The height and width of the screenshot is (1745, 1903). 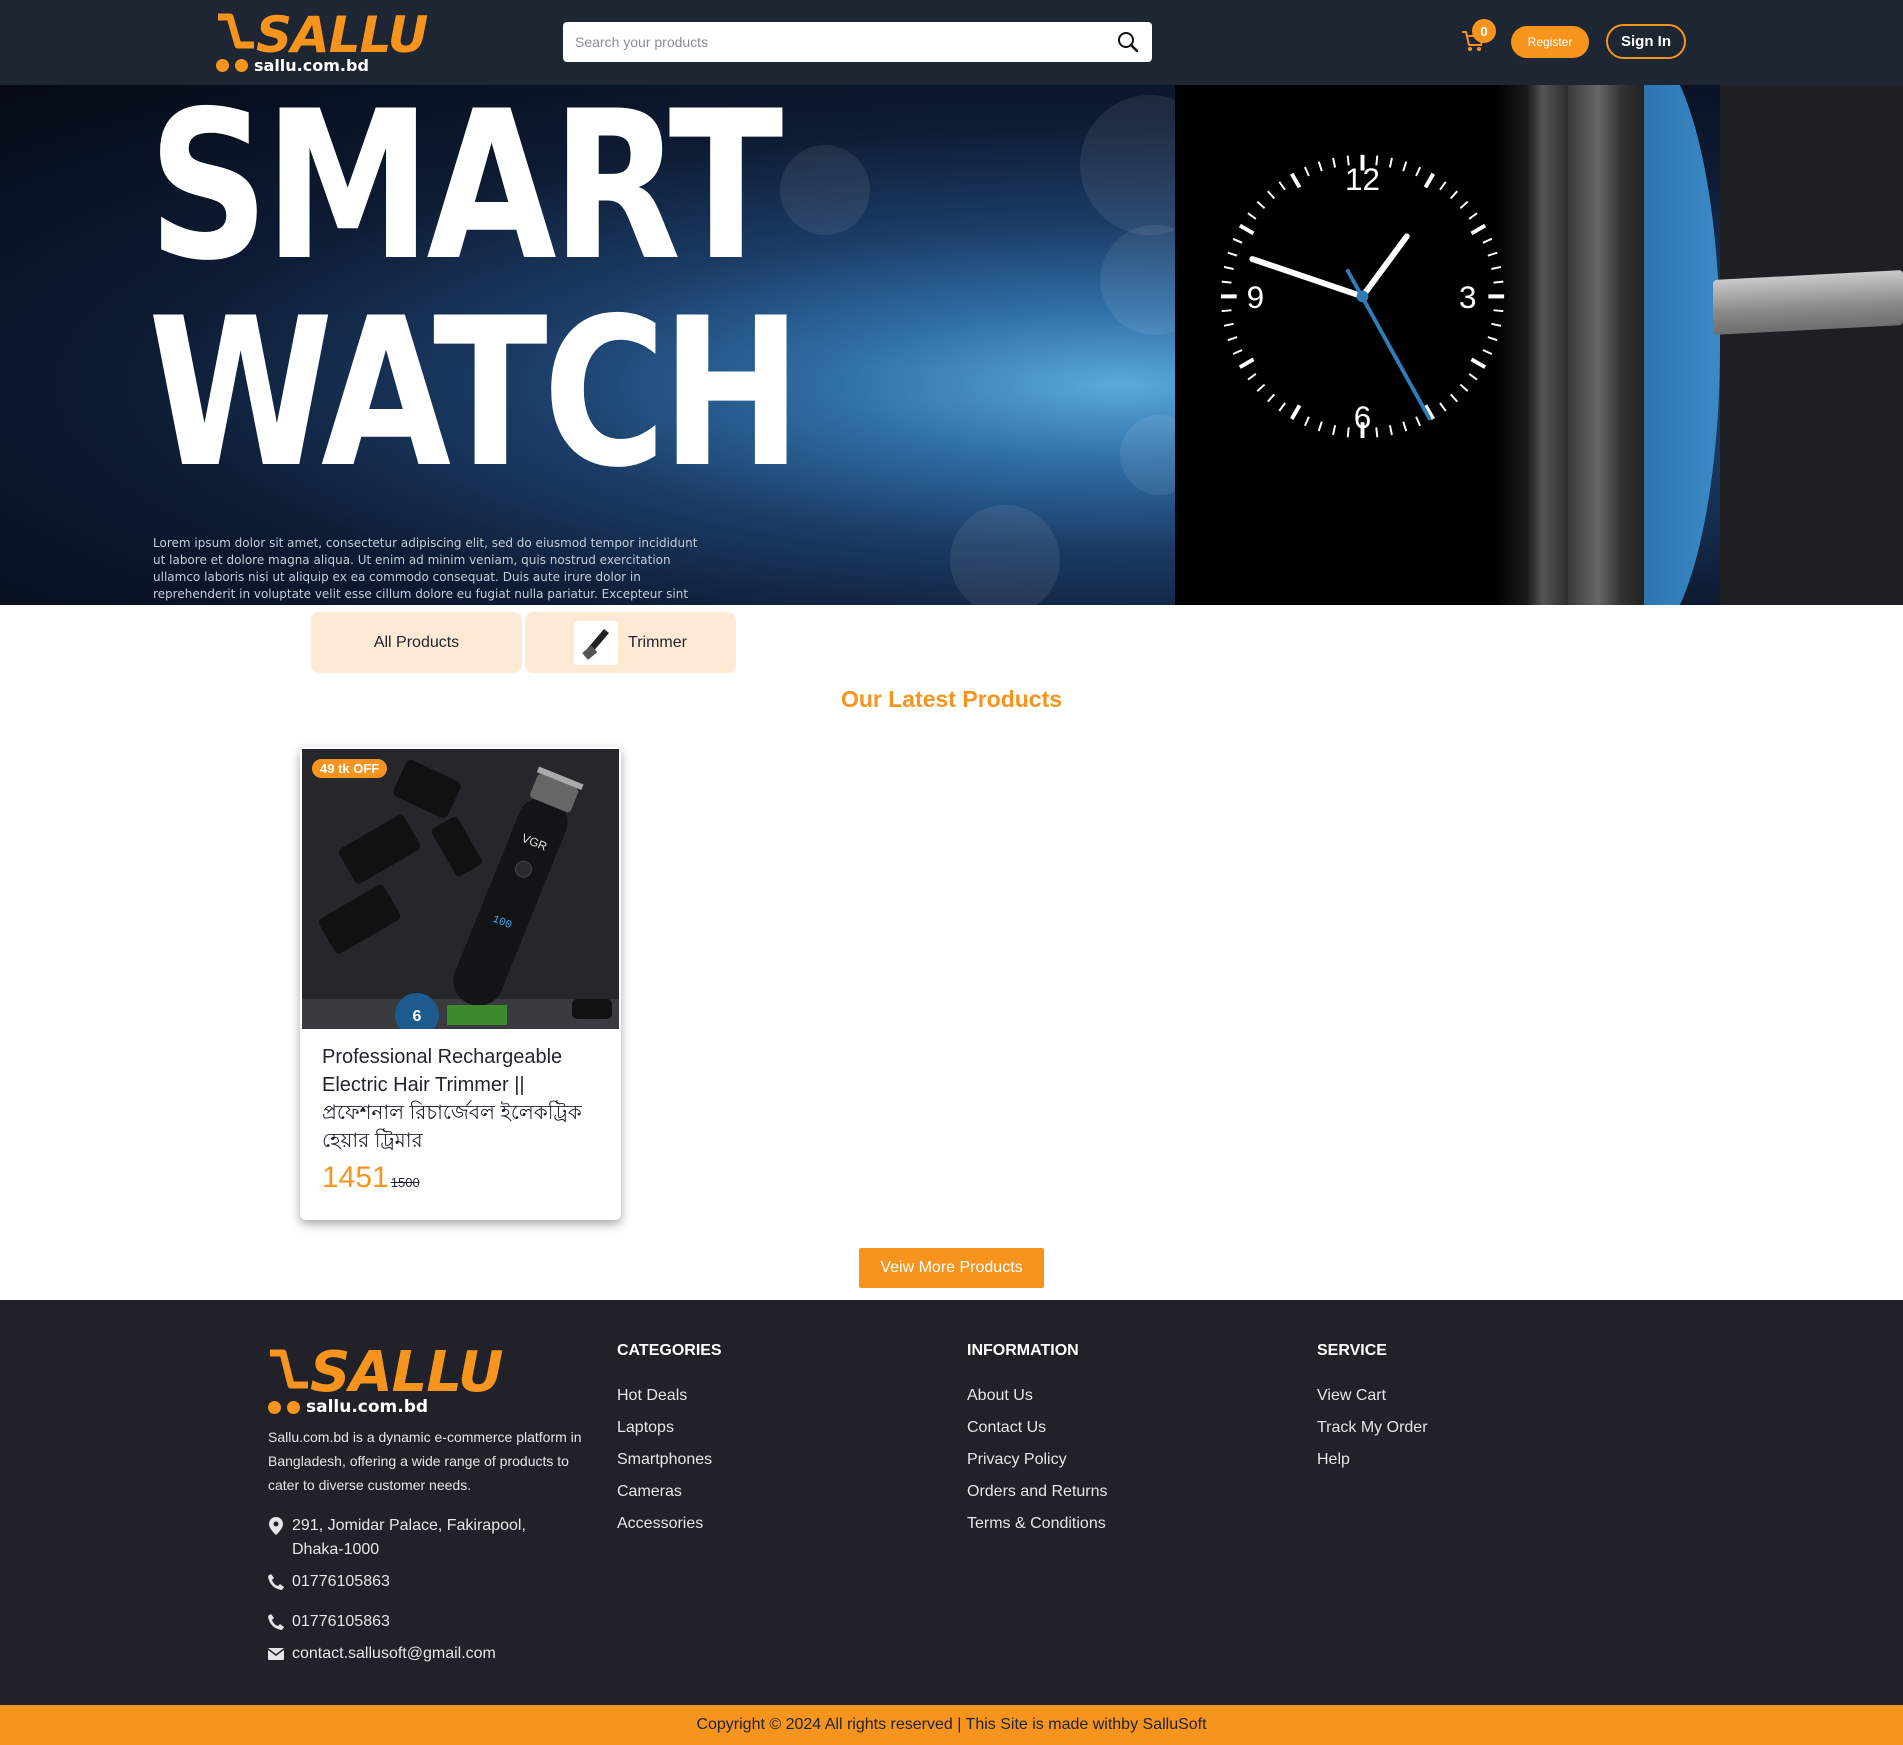 What do you see at coordinates (276, 1582) in the screenshot?
I see `phone-icon` at bounding box center [276, 1582].